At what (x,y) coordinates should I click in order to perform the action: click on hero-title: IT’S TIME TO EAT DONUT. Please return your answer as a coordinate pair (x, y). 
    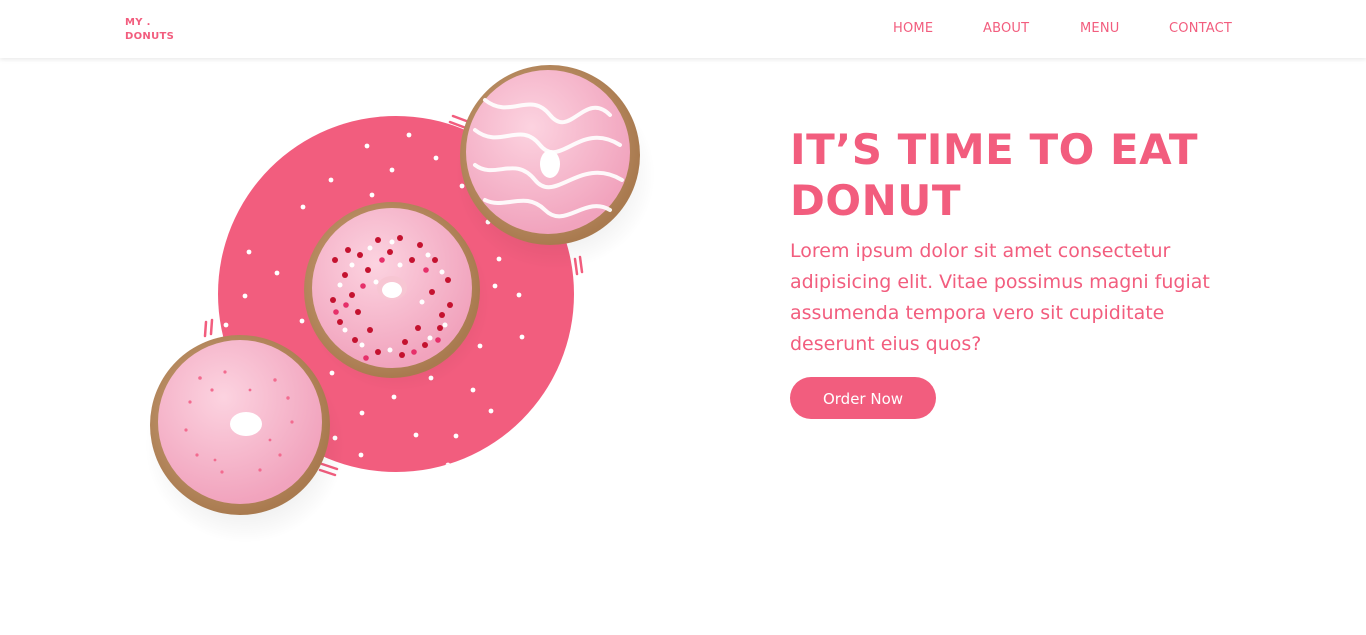
    Looking at the image, I should click on (994, 175).